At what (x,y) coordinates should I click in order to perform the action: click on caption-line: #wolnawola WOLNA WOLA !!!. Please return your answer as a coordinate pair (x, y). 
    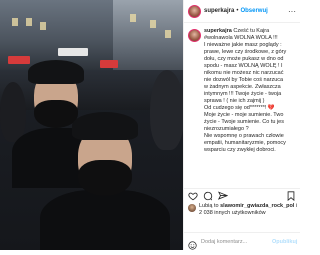
    Looking at the image, I should click on (241, 38).